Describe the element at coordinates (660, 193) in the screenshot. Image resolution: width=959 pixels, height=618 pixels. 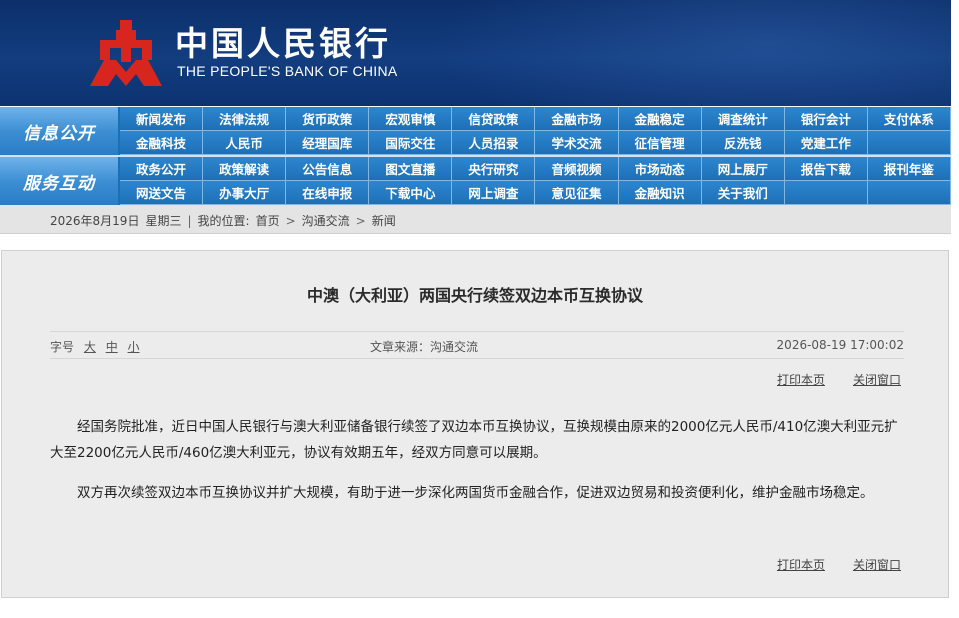
I see `nav-interact-item: 金融知识` at that location.